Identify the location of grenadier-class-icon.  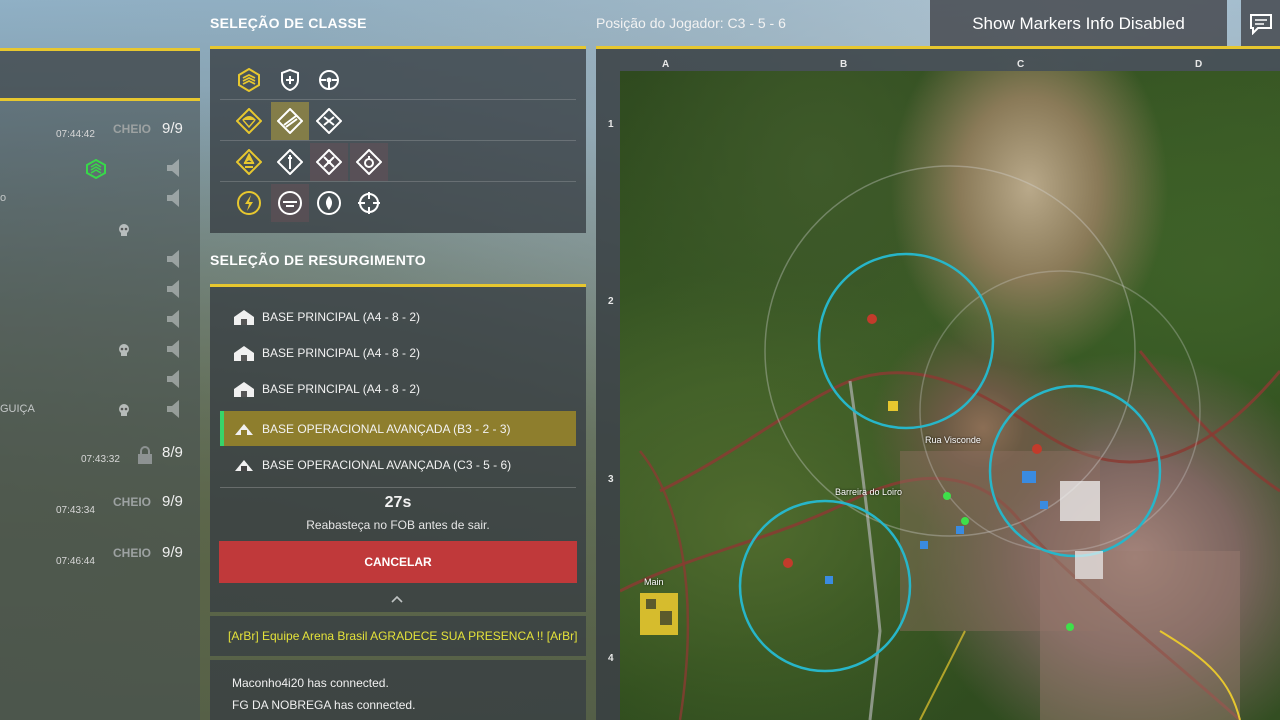
(369, 162).